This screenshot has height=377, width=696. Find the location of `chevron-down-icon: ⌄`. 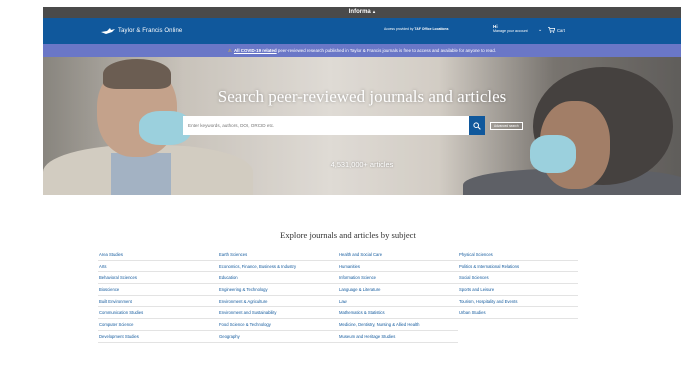

chevron-down-icon: ⌄ is located at coordinates (540, 30).